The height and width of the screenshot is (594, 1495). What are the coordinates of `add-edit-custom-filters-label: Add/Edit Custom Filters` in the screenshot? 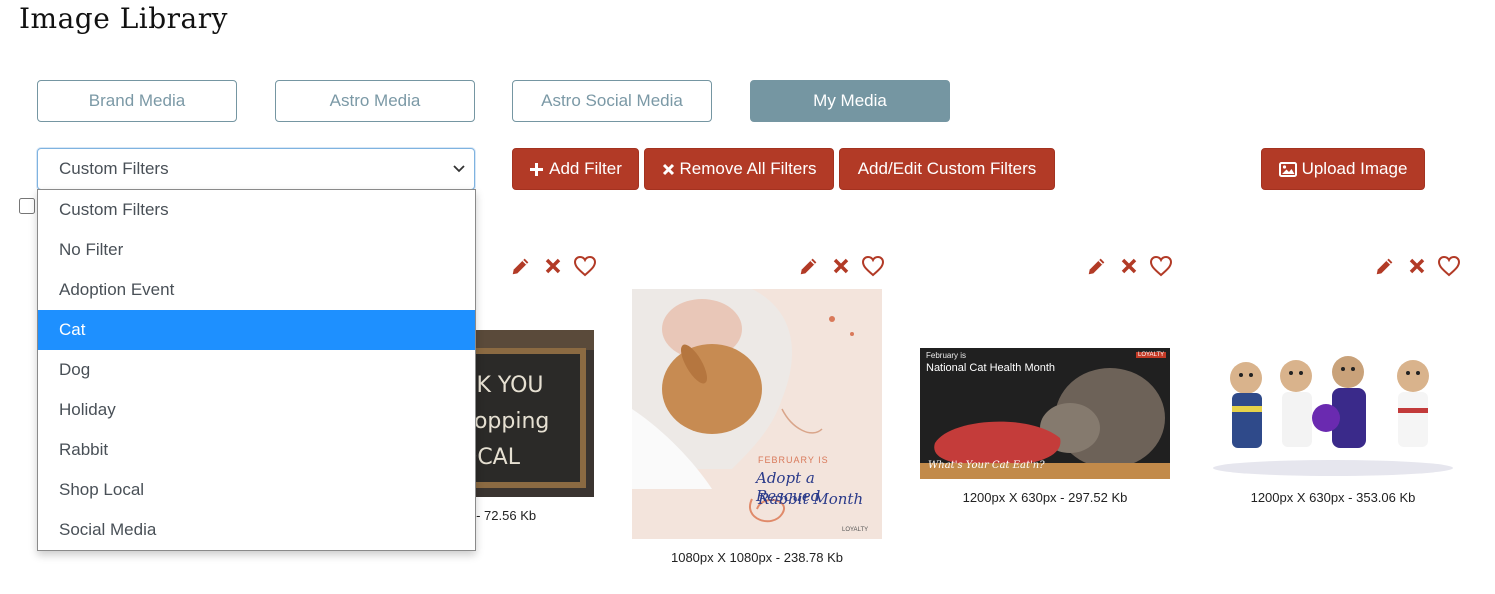 It's located at (947, 168).